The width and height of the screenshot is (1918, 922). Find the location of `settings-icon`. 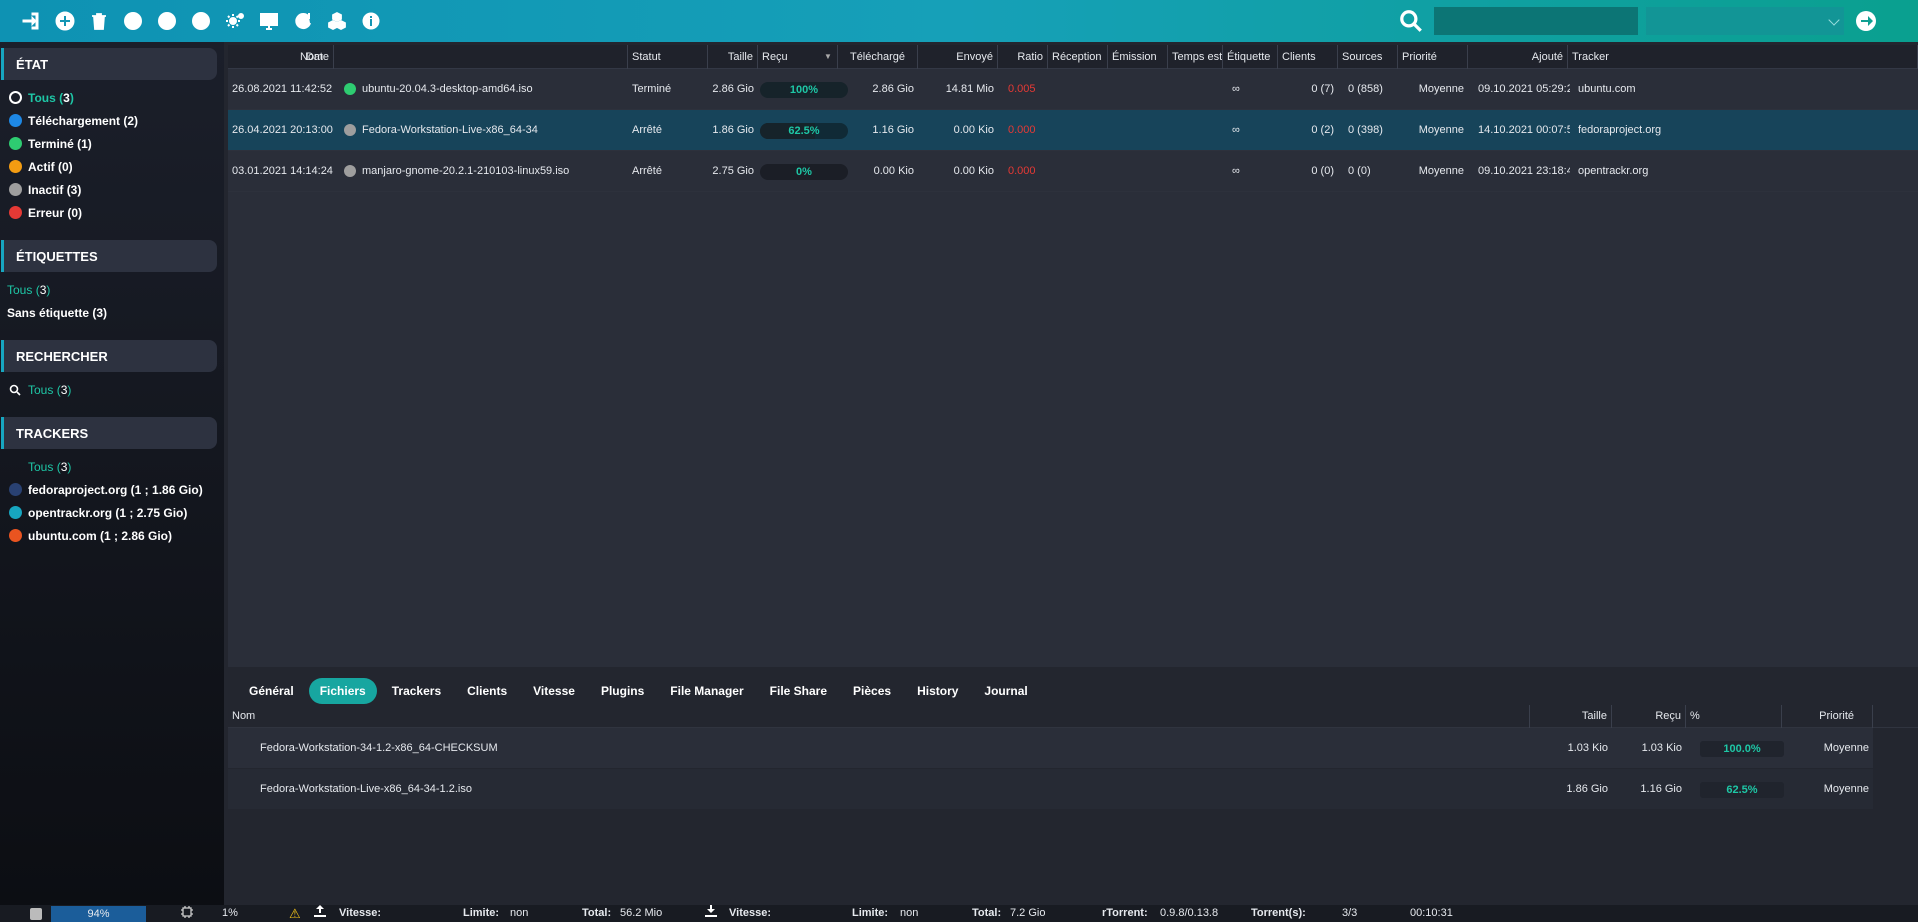

settings-icon is located at coordinates (235, 21).